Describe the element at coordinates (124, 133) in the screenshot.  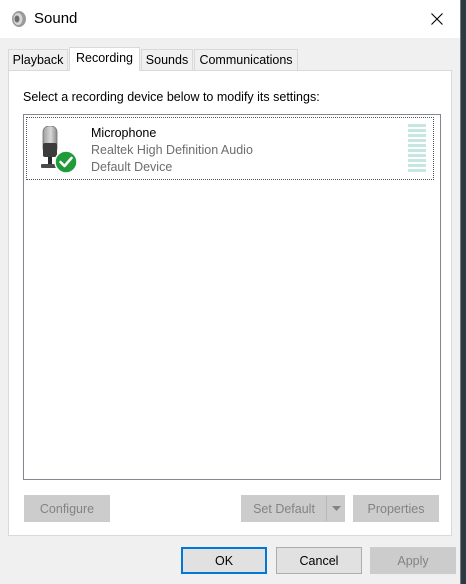
I see `device-name: Microphone` at that location.